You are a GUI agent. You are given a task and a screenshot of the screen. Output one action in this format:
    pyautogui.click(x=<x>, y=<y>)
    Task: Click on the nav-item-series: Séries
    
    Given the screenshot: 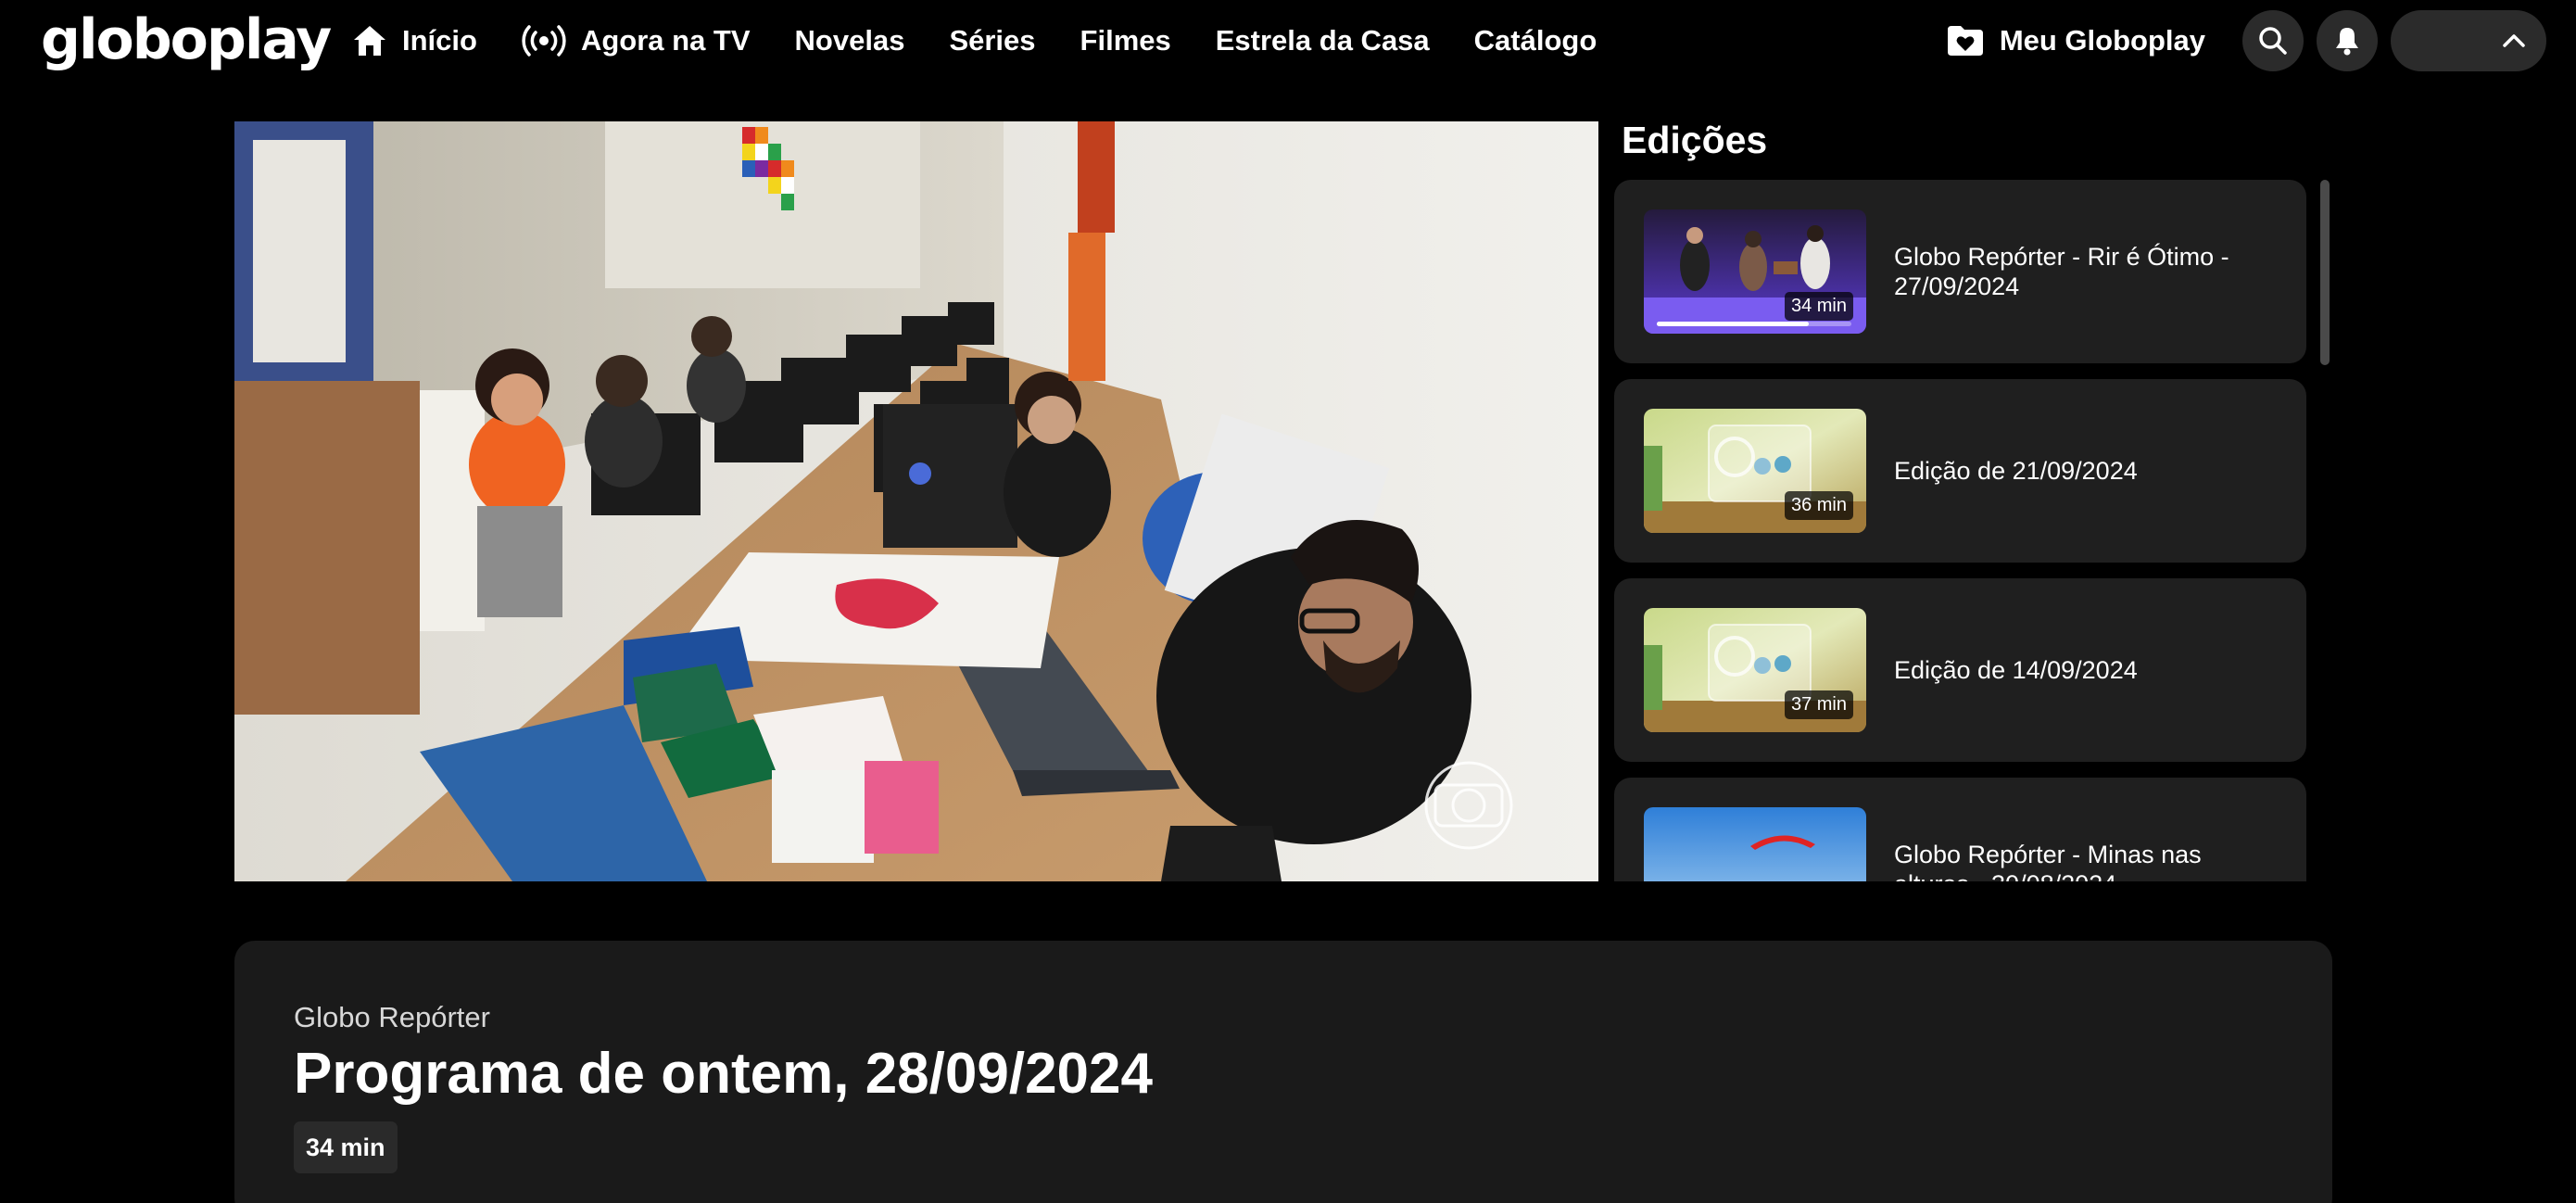 What is the action you would take?
    pyautogui.click(x=992, y=41)
    